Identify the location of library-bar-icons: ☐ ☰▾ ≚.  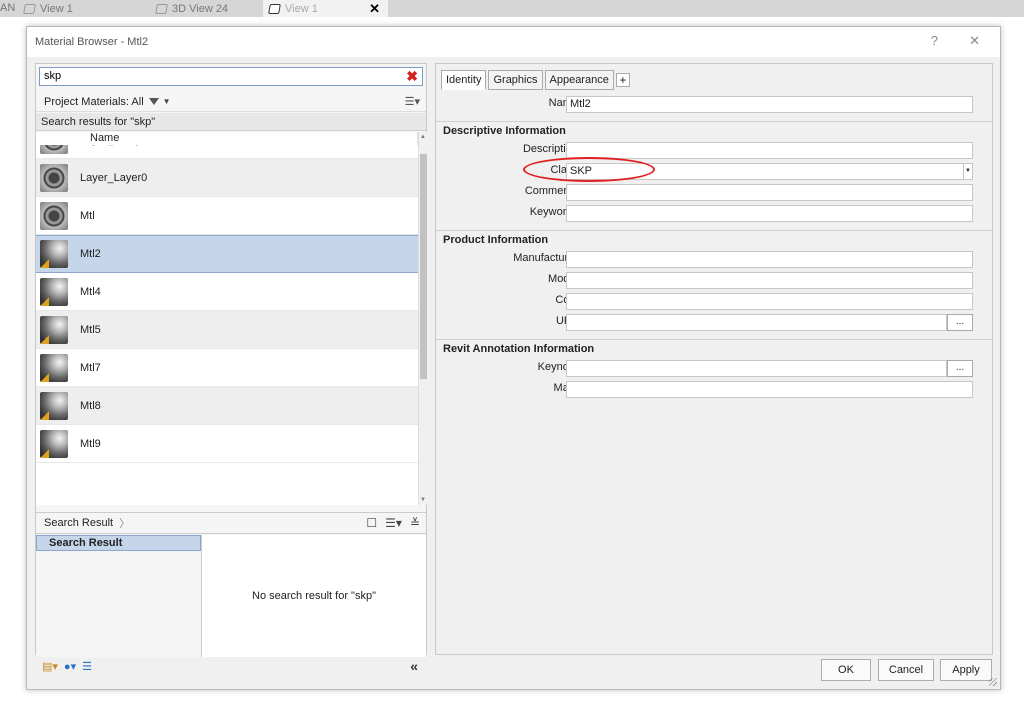
(393, 523).